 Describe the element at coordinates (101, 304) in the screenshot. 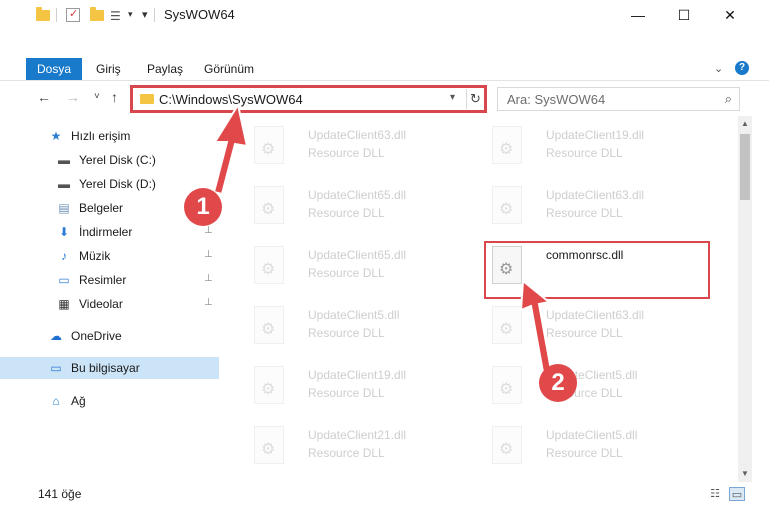

I see `sidebar-item-label: Videolar` at that location.